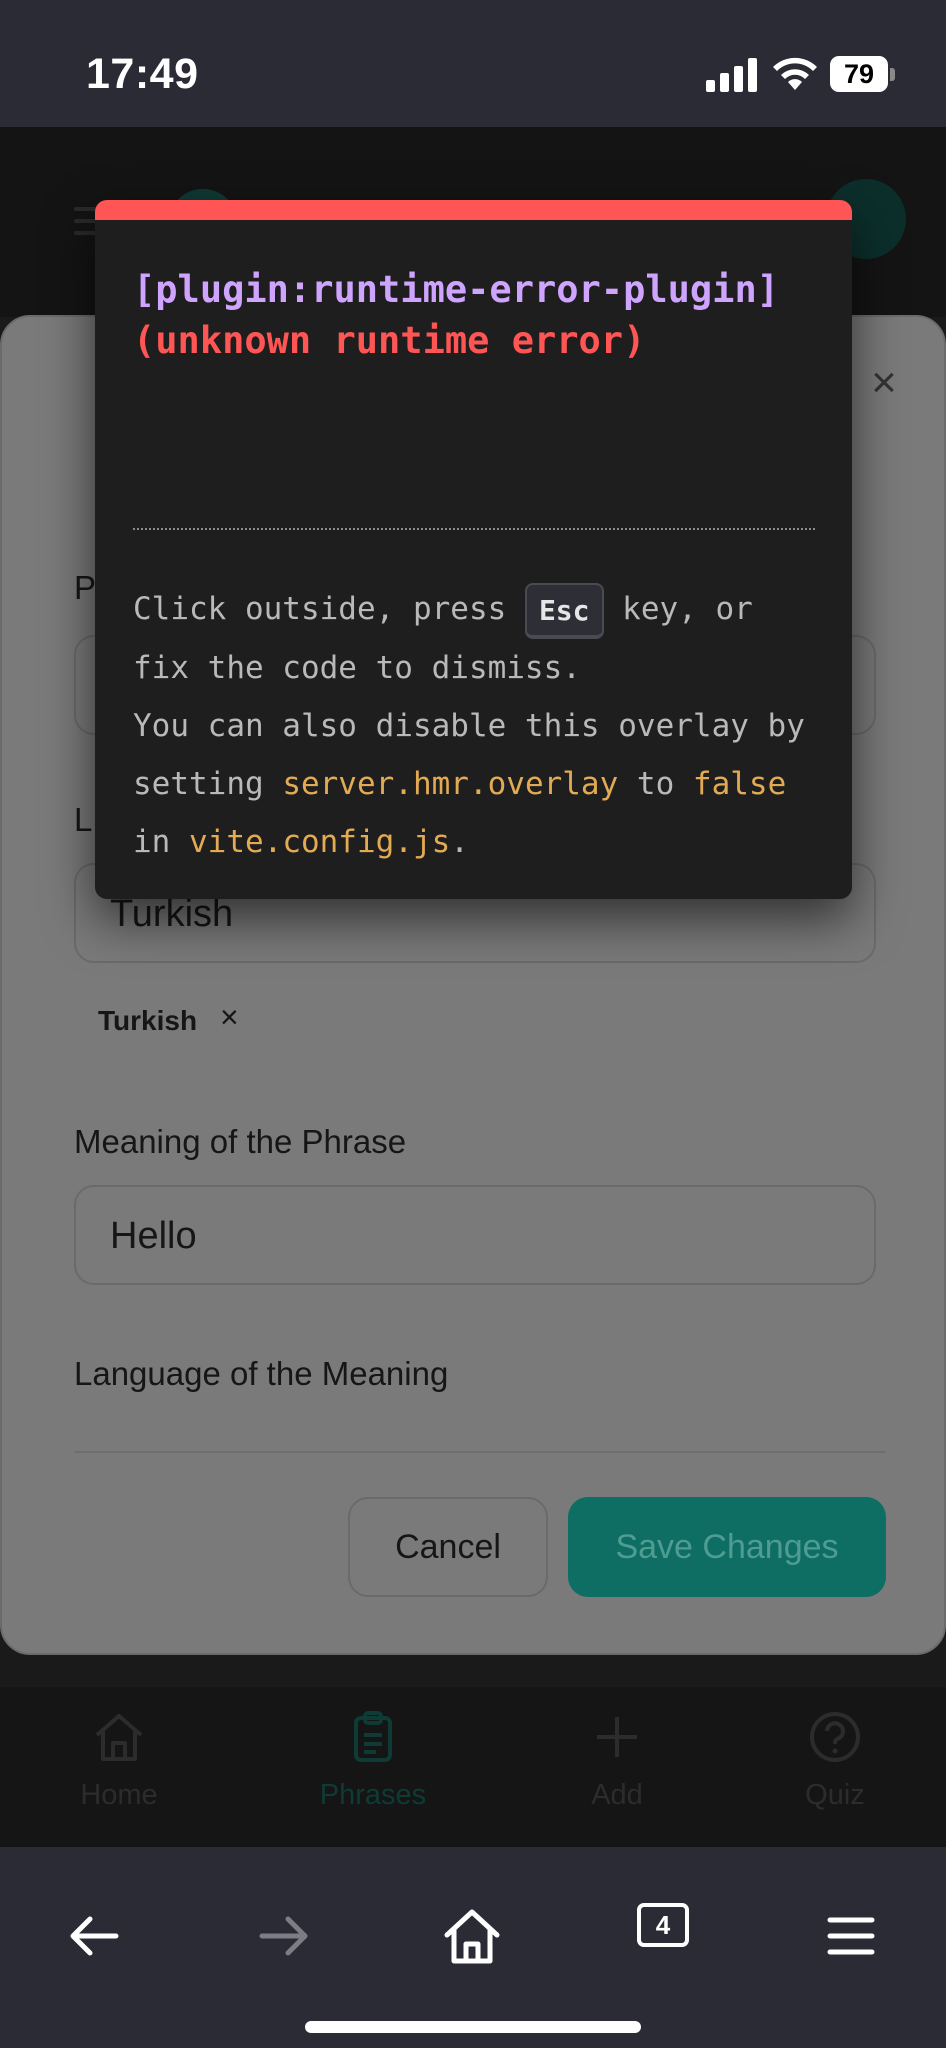 The image size is (946, 2048). Describe the element at coordinates (739, 783) in the screenshot. I see `code-false: false` at that location.